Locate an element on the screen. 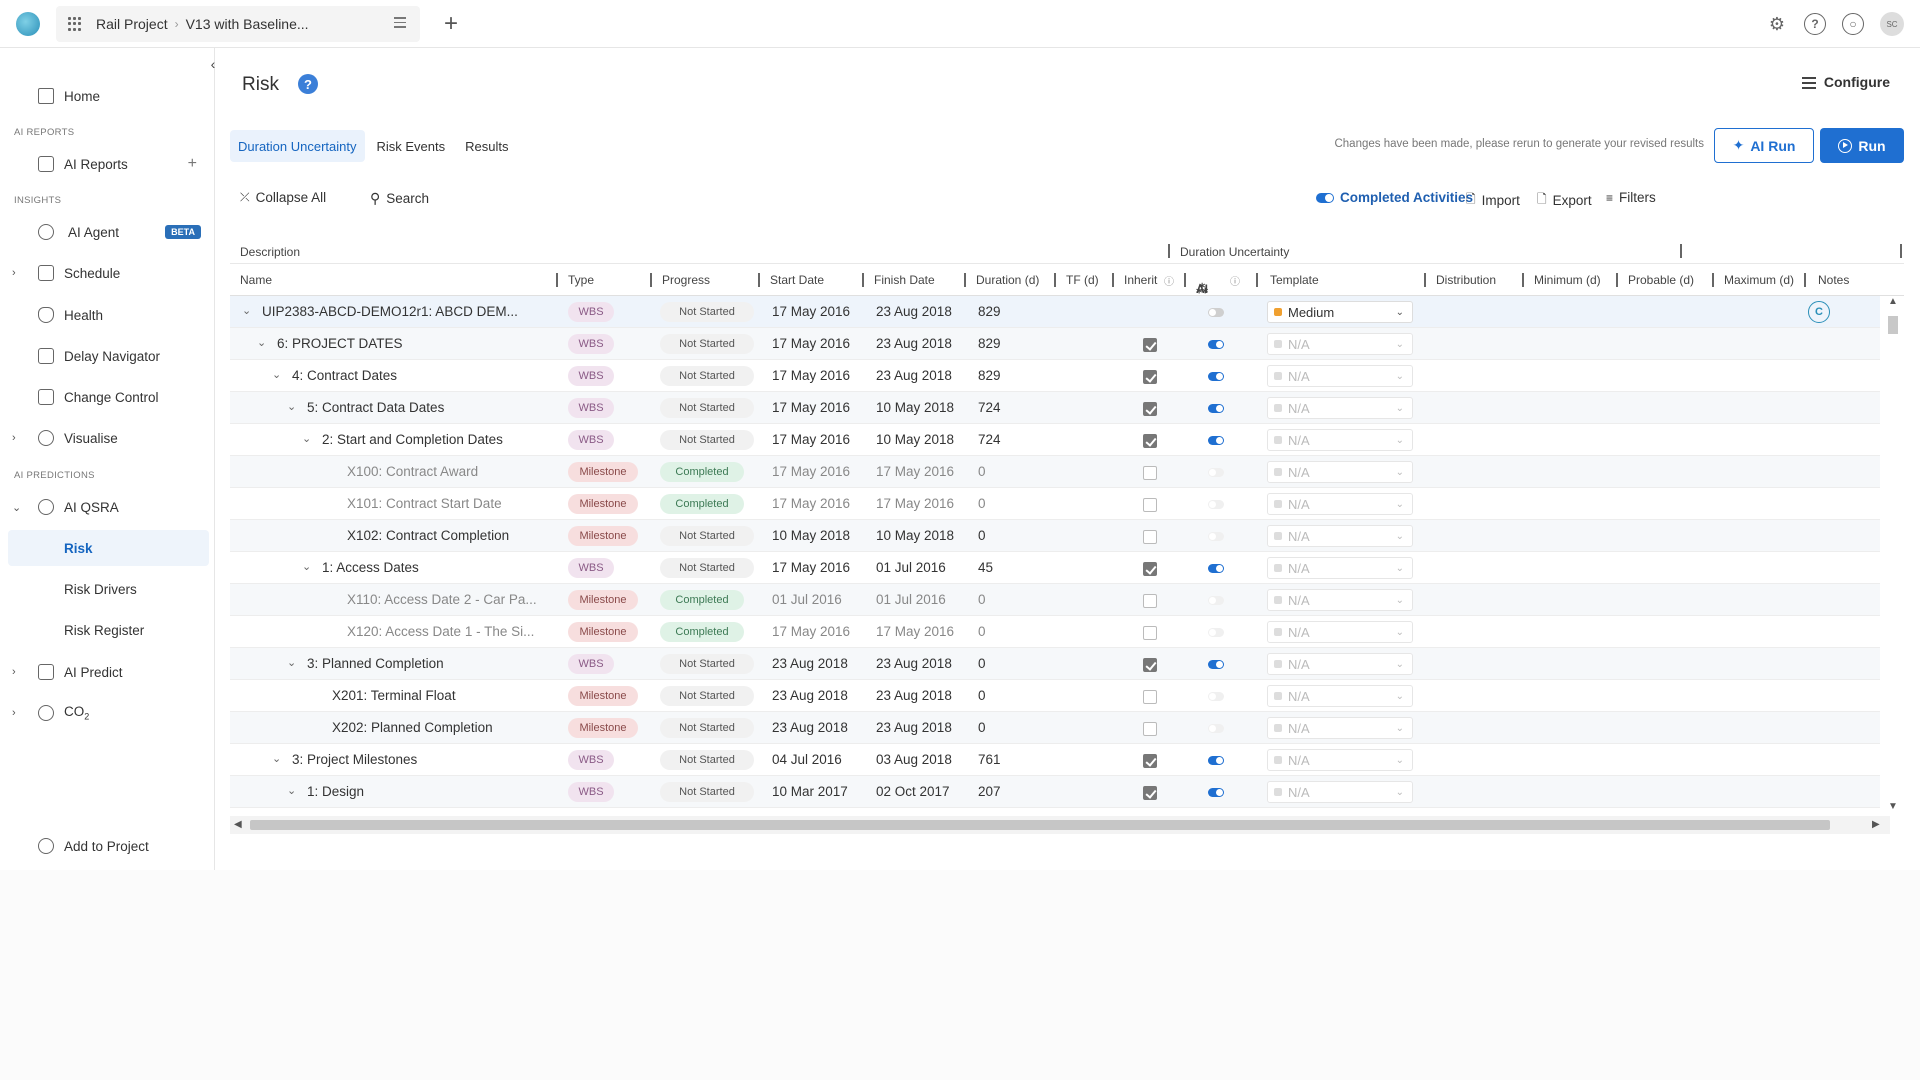 This screenshot has height=1080, width=1920. filters-button: ≡ Filters is located at coordinates (1631, 197).